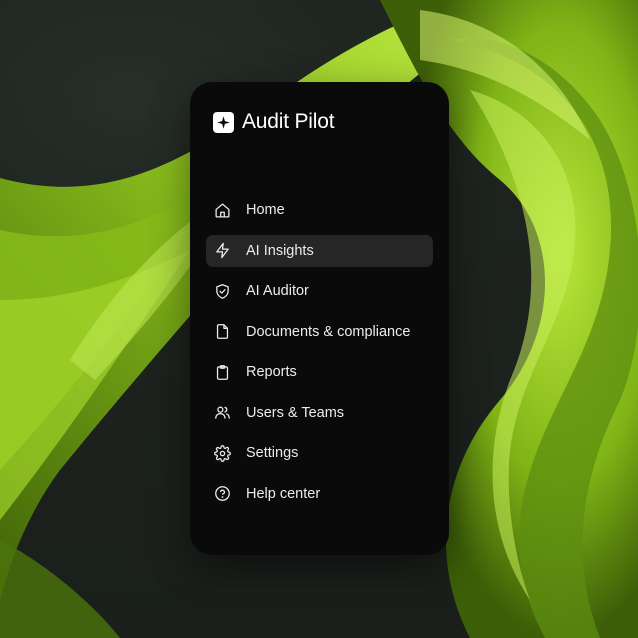 The height and width of the screenshot is (638, 638). I want to click on sidebar-item-label: Home, so click(265, 210).